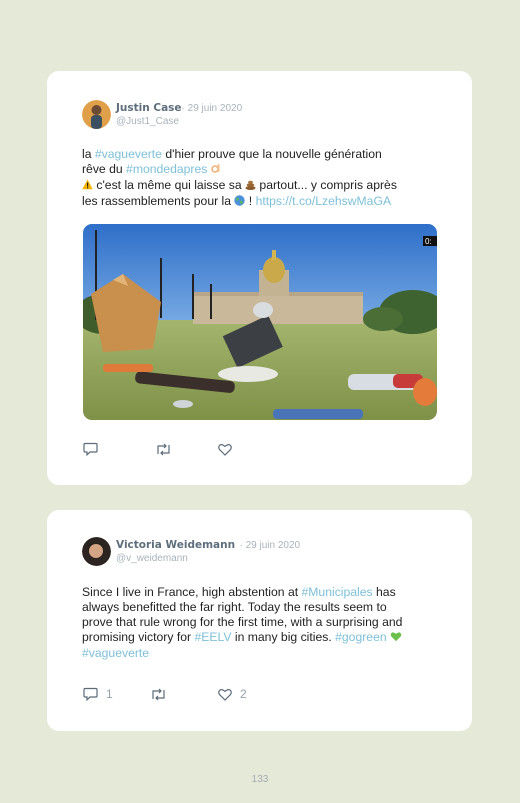  I want to click on reply-button: 1, so click(116, 694).